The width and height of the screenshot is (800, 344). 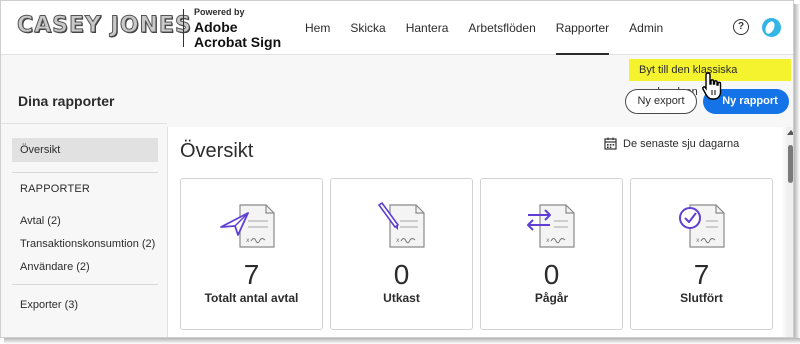 I want to click on logo-divider, so click(x=183, y=28).